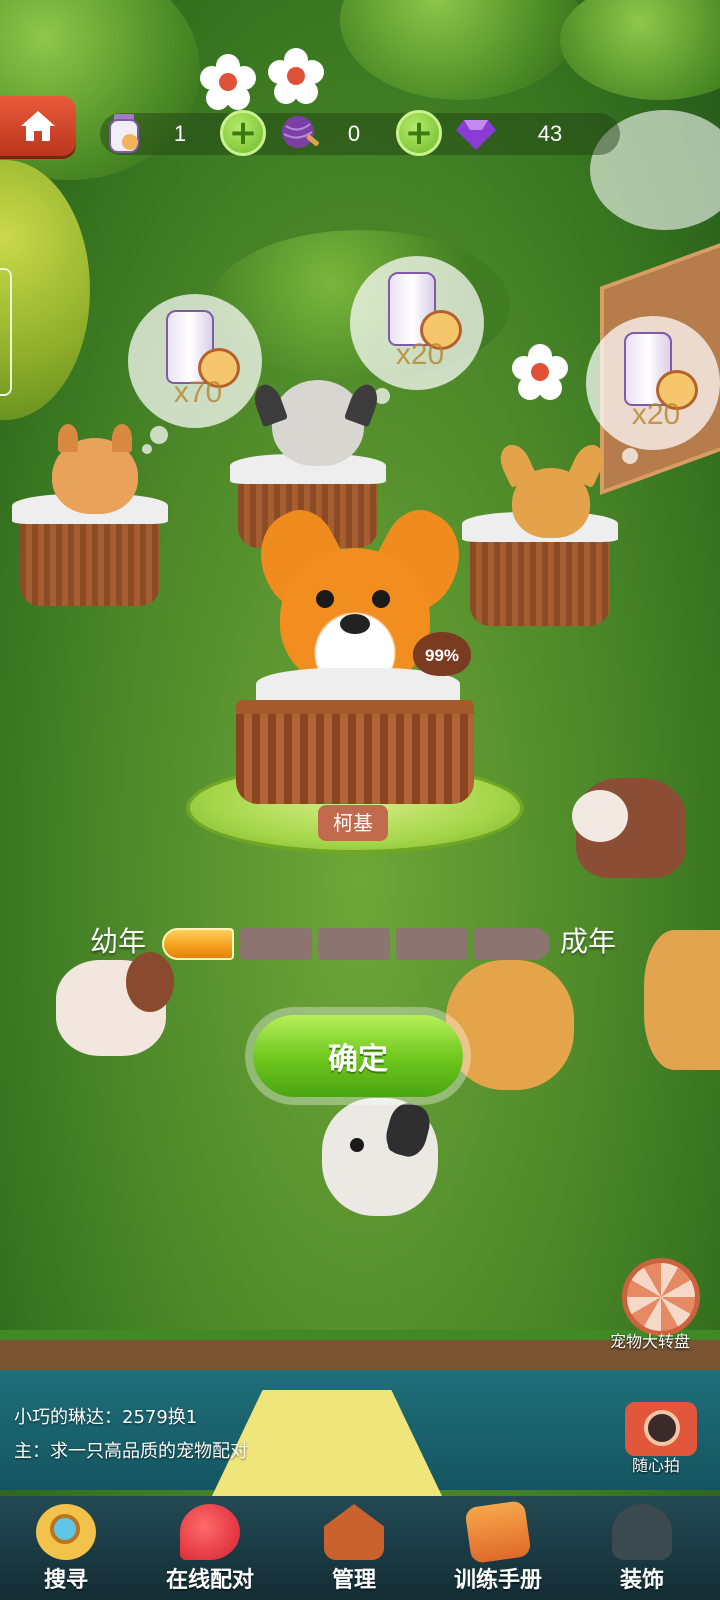 This screenshot has height=1600, width=720. What do you see at coordinates (318, 423) in the screenshot?
I see `dalmatian-dog` at bounding box center [318, 423].